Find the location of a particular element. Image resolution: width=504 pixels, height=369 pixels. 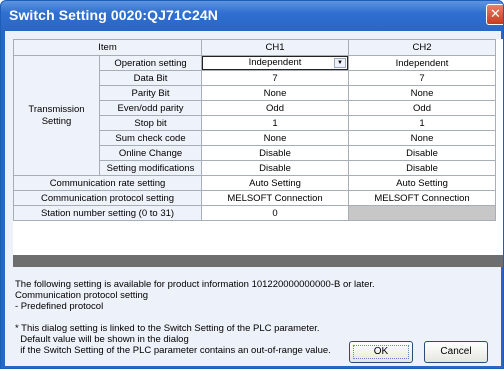

table-row: Station number setting (0 to 31) 0 is located at coordinates (254, 213).